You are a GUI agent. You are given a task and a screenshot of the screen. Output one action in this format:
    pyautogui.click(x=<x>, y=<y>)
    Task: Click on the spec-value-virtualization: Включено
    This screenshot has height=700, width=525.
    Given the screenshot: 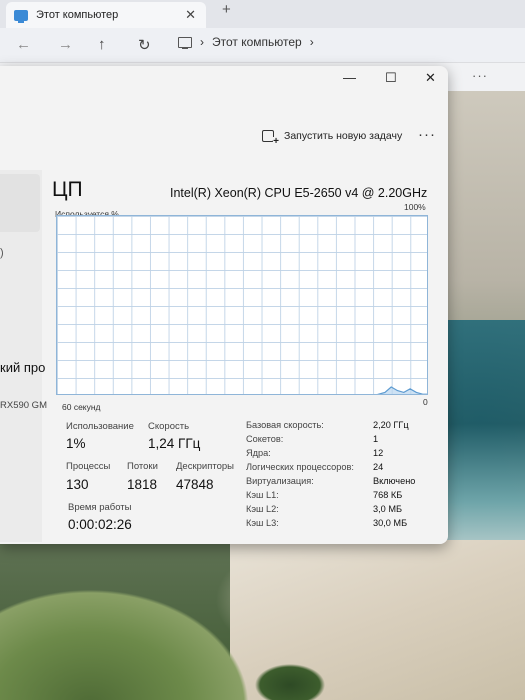 What is the action you would take?
    pyautogui.click(x=394, y=481)
    